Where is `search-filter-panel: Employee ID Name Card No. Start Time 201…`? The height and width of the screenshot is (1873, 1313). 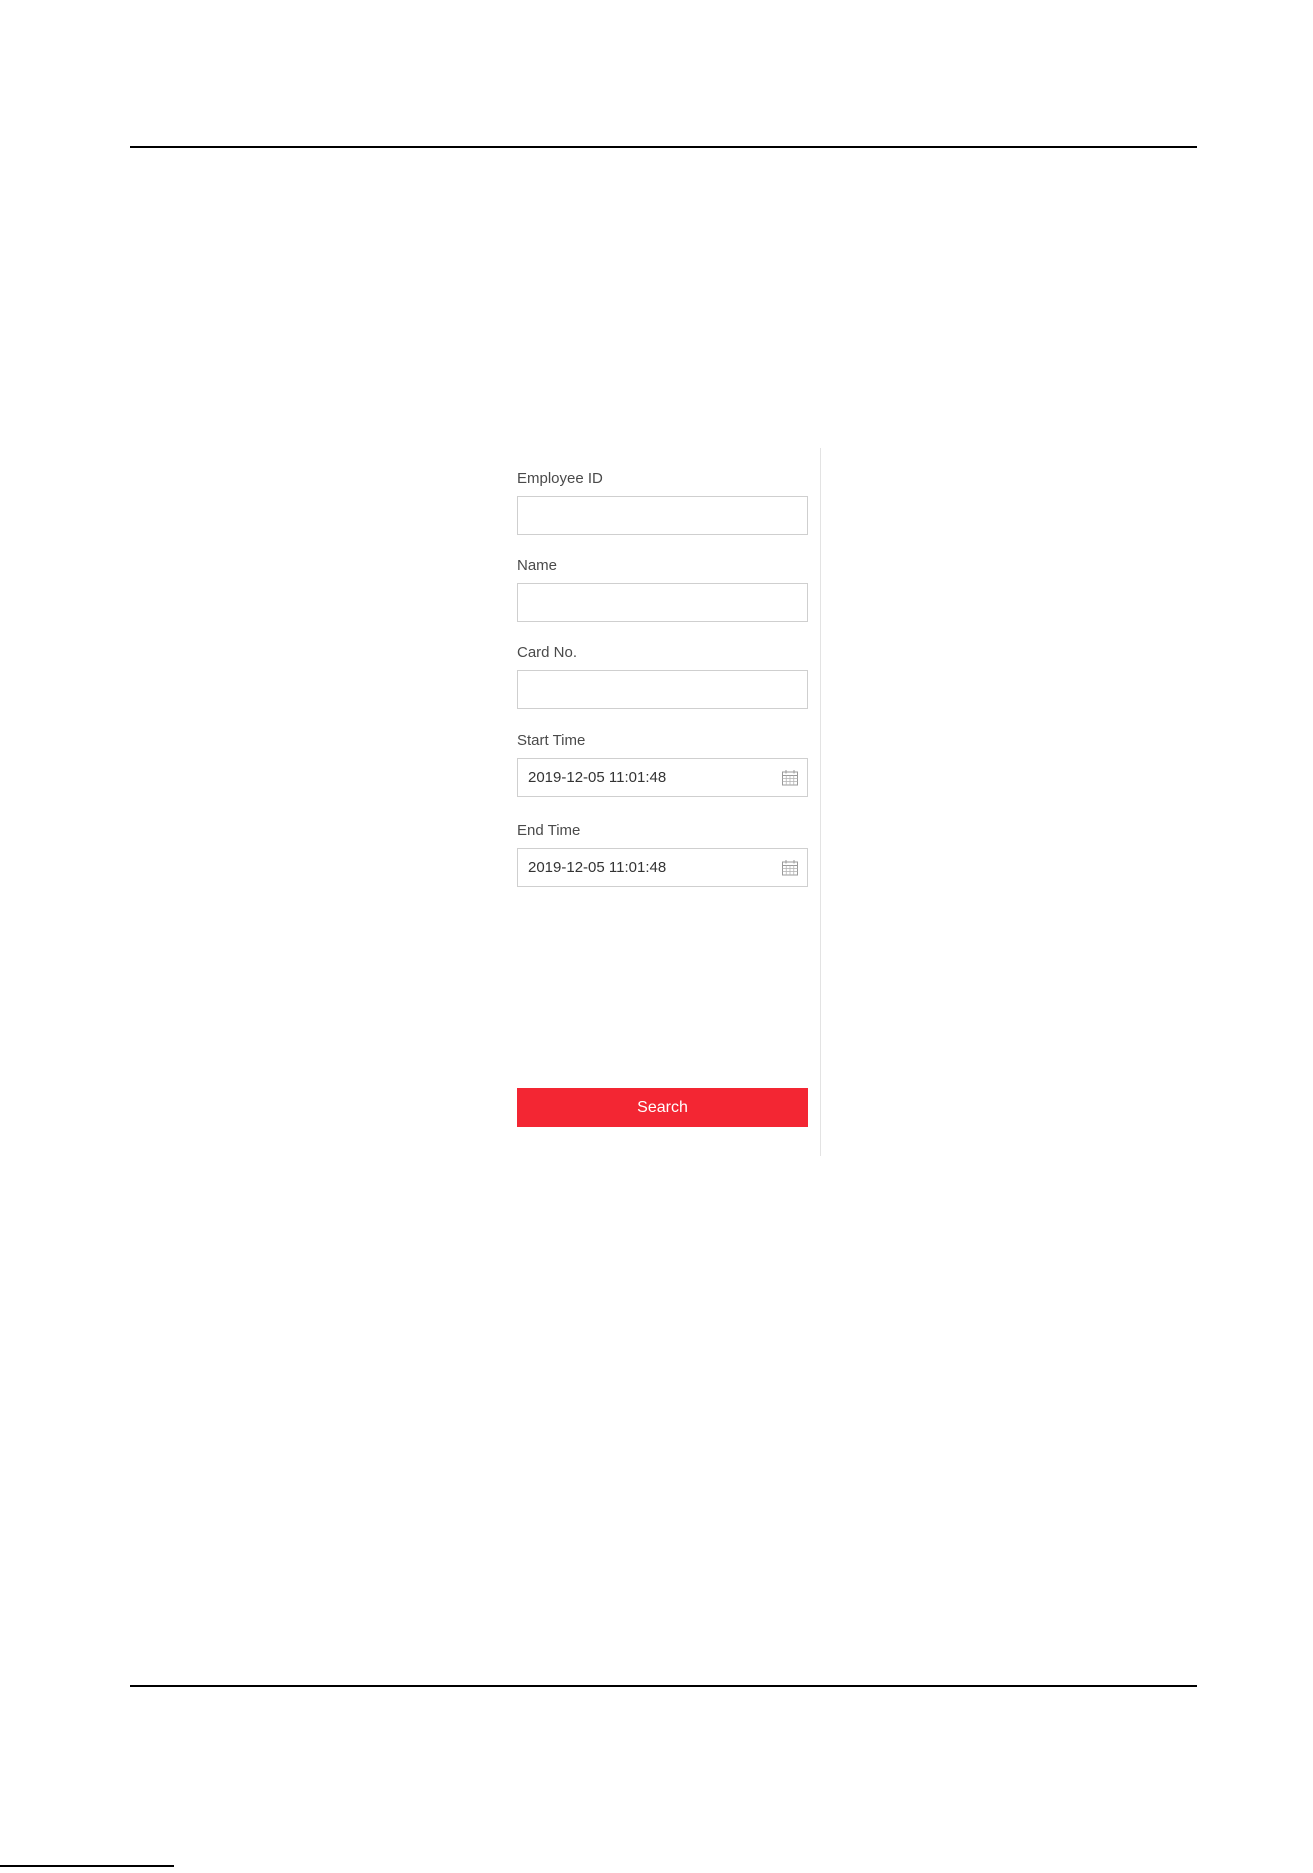 search-filter-panel: Employee ID Name Card No. Start Time 201… is located at coordinates (663, 802).